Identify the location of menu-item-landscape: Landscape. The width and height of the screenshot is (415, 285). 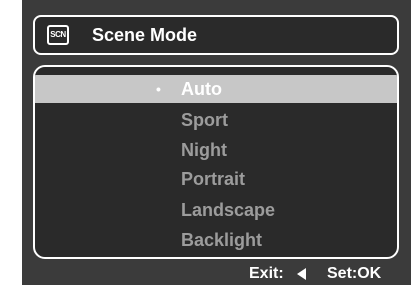
(216, 210).